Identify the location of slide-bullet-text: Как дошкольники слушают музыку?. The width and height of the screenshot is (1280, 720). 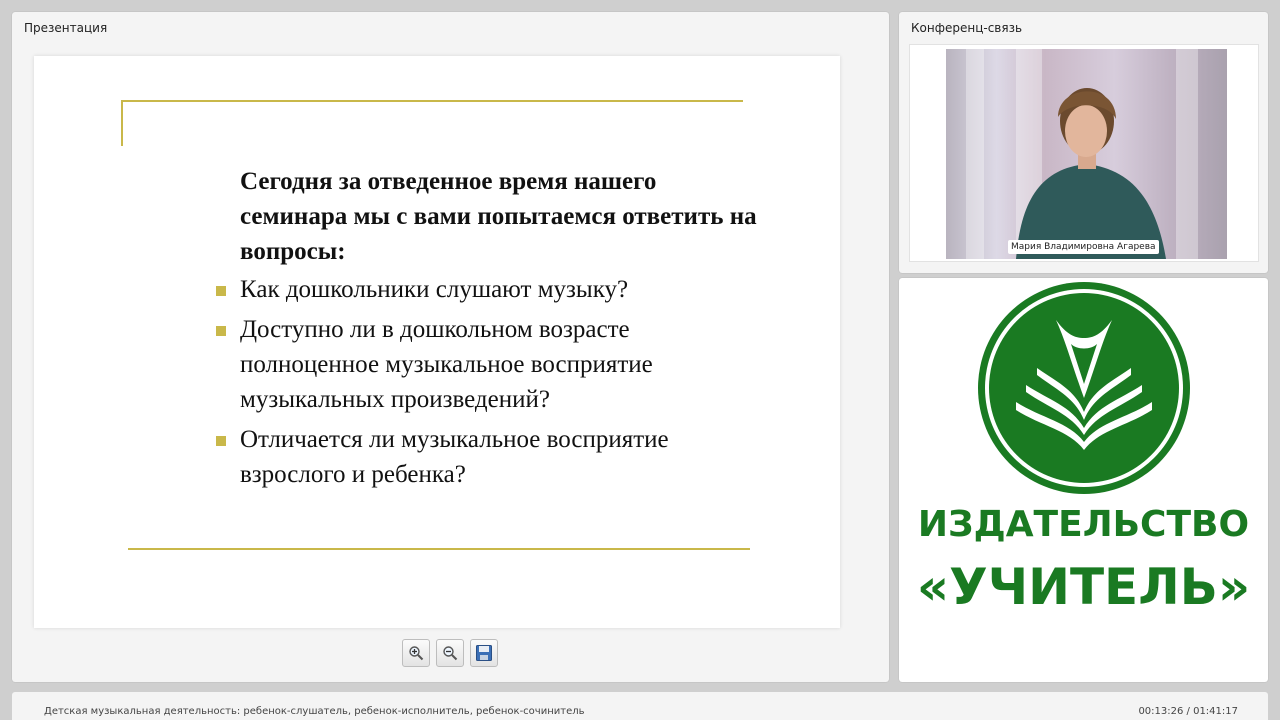
(434, 289).